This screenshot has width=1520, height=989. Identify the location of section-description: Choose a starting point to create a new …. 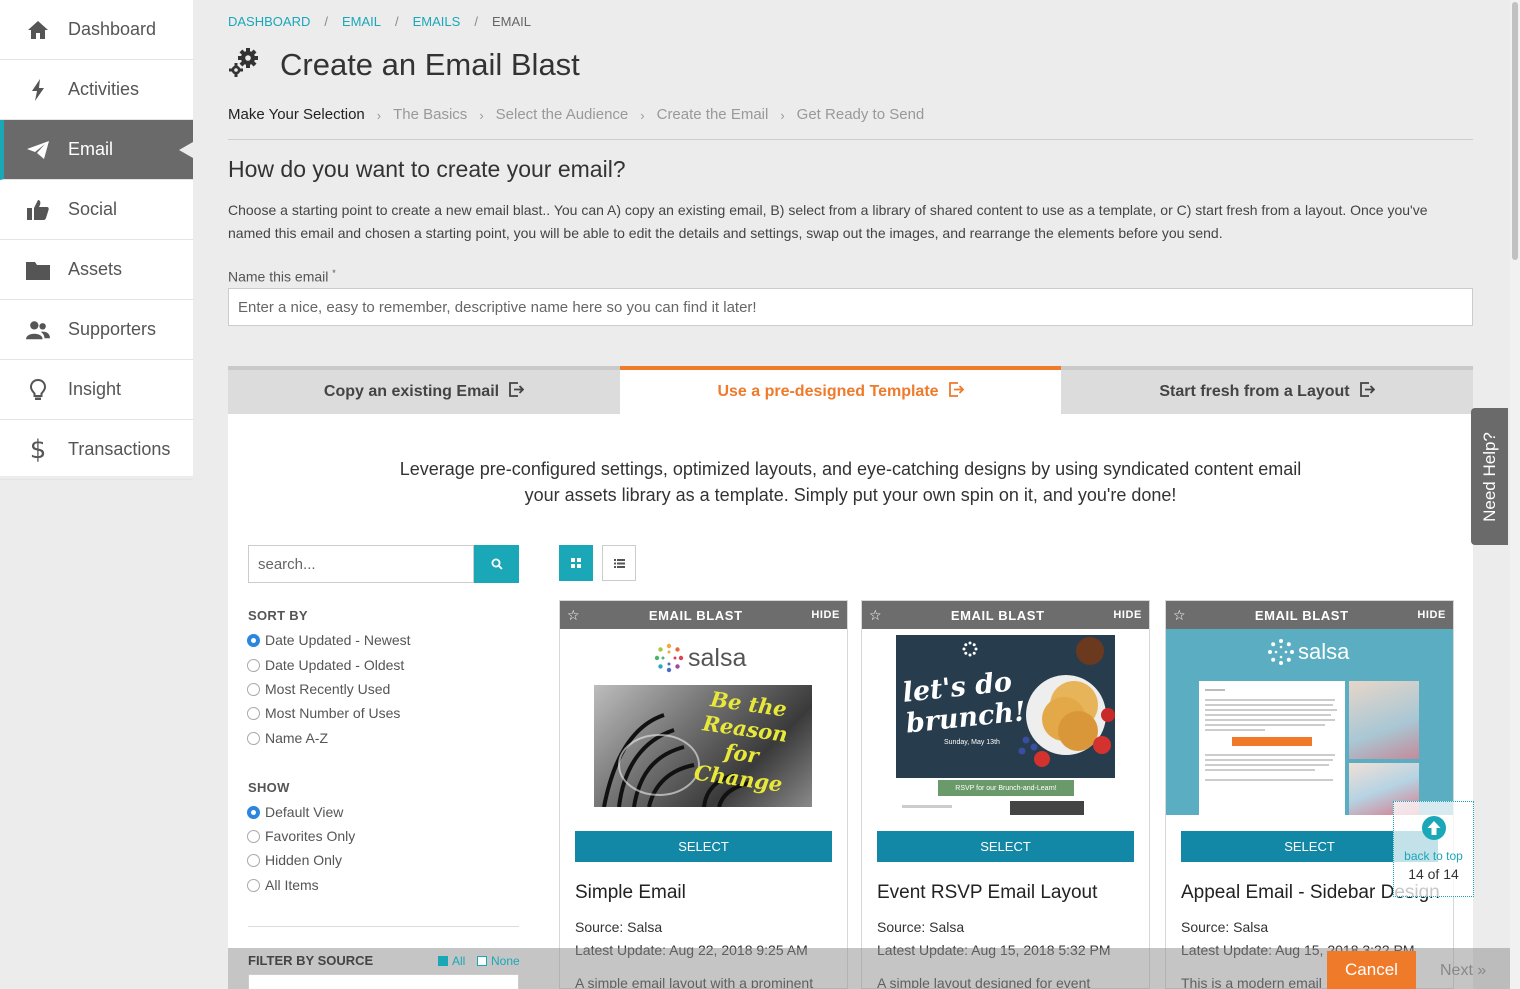
(828, 221).